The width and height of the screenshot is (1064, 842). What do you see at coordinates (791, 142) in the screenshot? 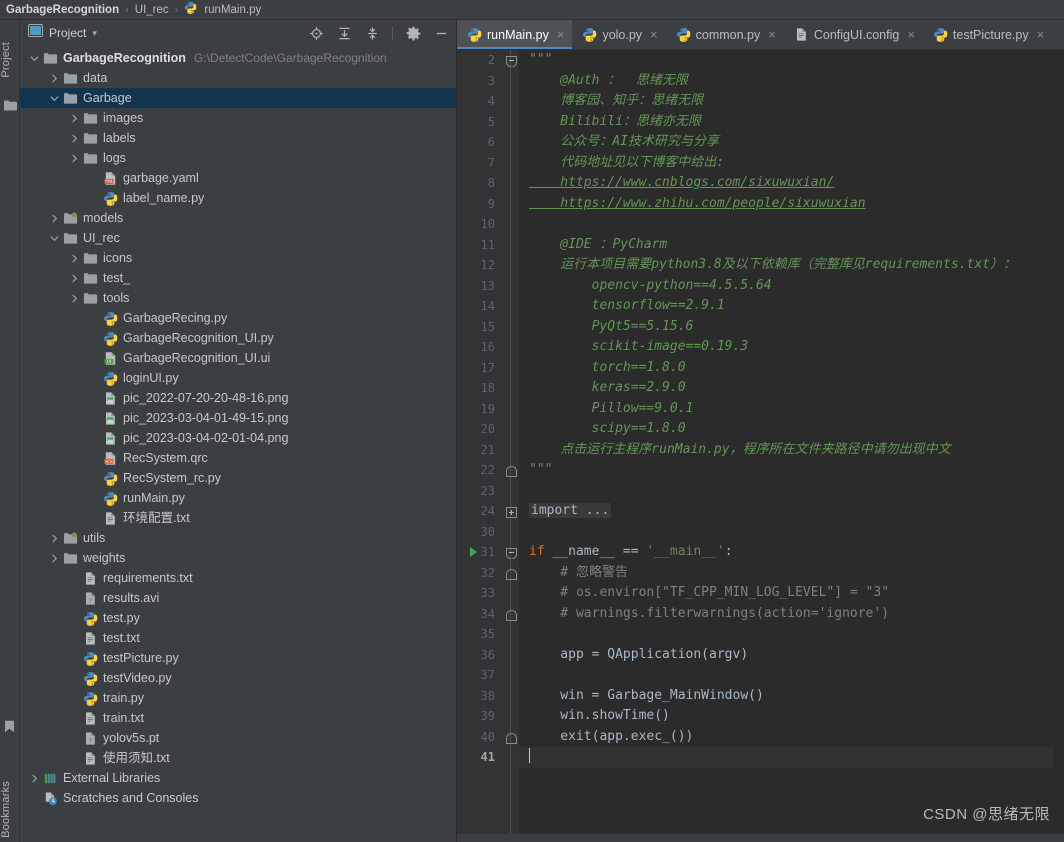
I see `code-line: 公众号：AI技术研究与分享` at bounding box center [791, 142].